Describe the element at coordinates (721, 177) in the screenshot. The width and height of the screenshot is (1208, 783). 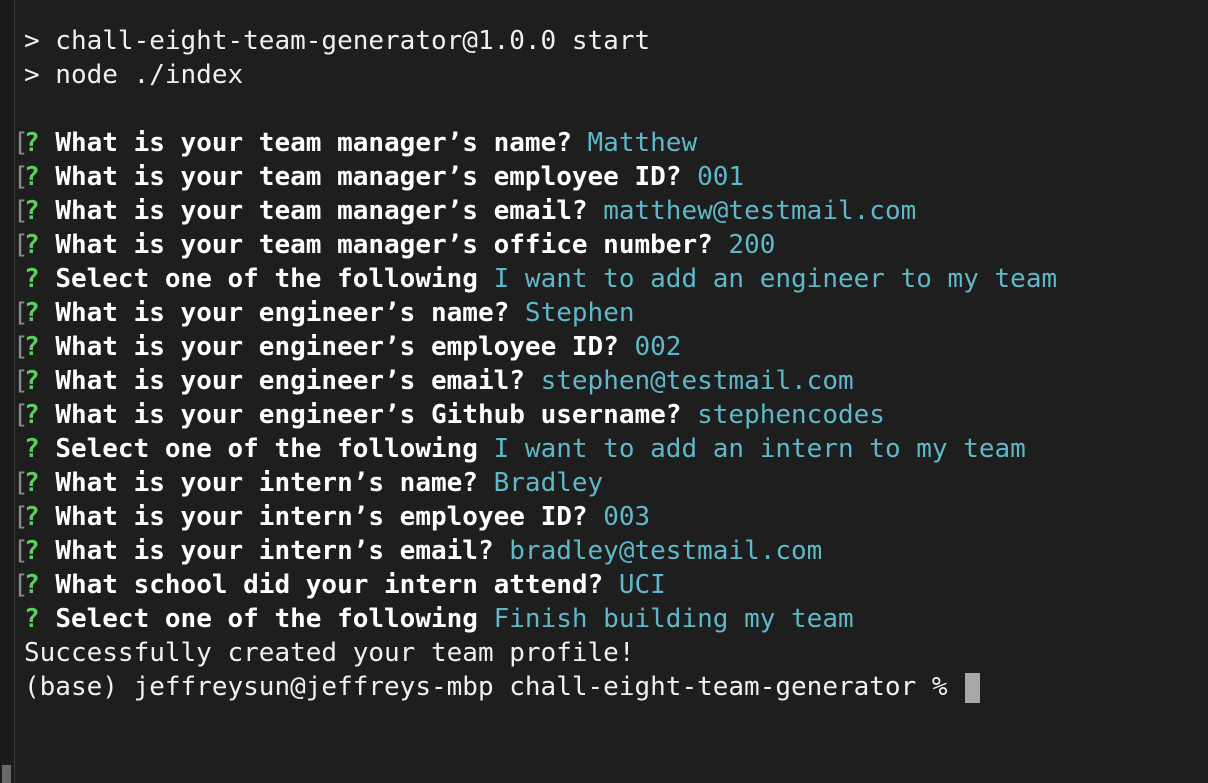
I see `prompt-answer: 001` at that location.